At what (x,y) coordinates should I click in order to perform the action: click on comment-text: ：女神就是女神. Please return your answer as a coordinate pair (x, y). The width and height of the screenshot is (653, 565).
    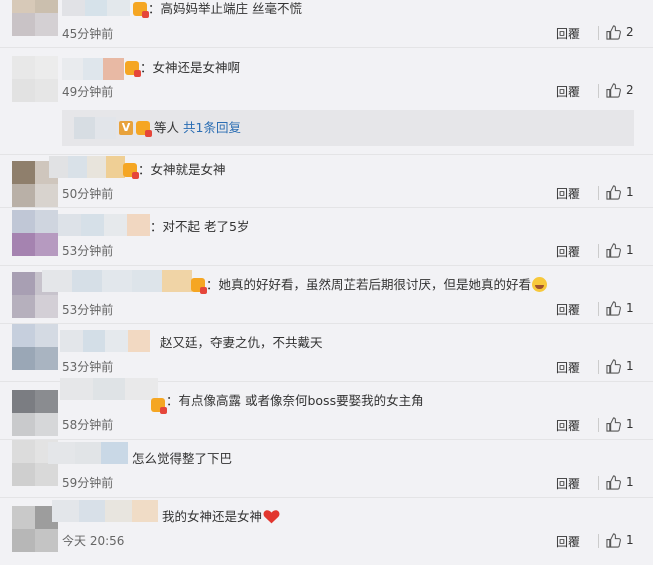
    Looking at the image, I should click on (182, 169).